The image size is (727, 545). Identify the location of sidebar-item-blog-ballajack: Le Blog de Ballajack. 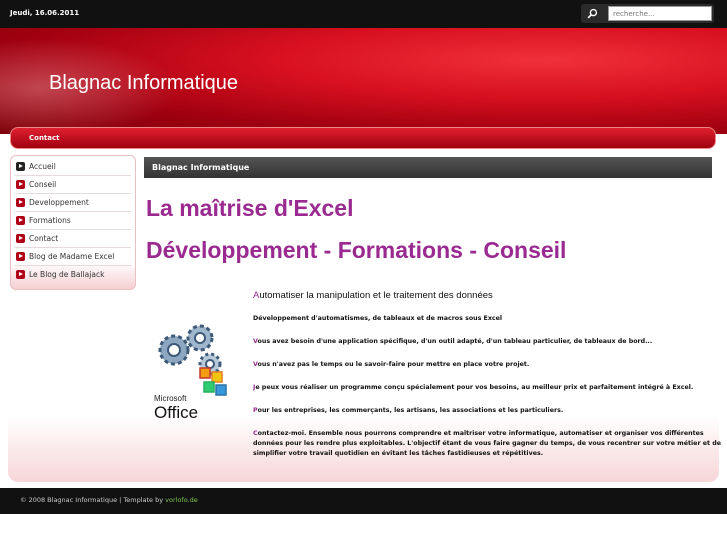
(73, 275).